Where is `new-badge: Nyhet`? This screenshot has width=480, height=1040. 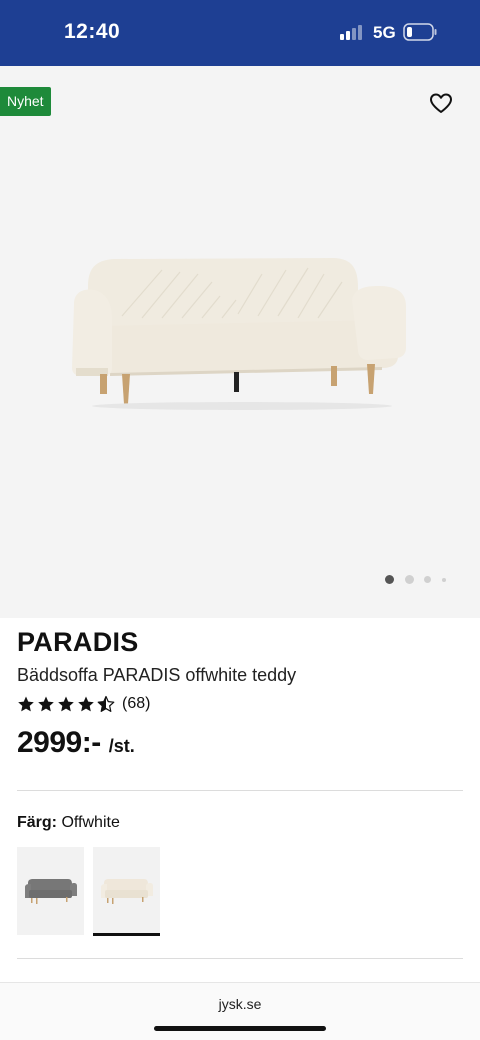
new-badge: Nyhet is located at coordinates (25, 101).